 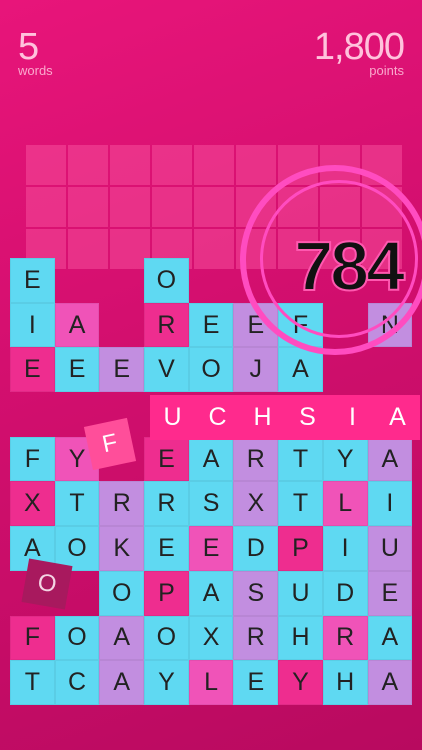 What do you see at coordinates (352, 417) in the screenshot?
I see `word-letter-tile: I` at bounding box center [352, 417].